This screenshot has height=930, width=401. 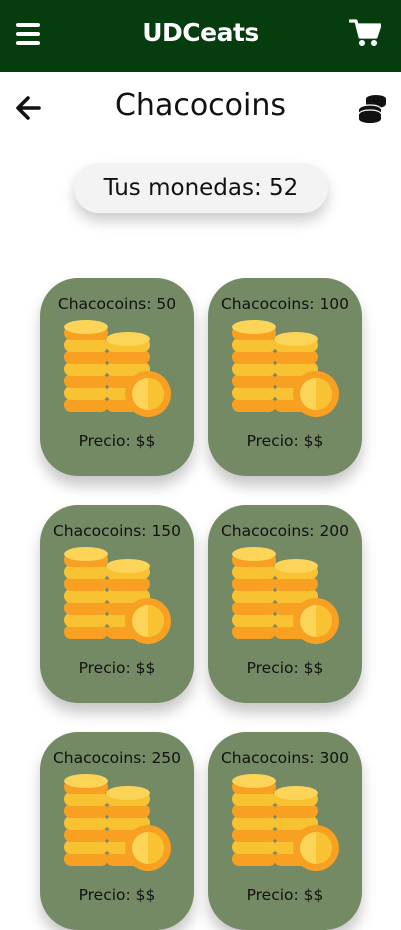 I want to click on package-label: Chacocoins: 300, so click(x=285, y=758).